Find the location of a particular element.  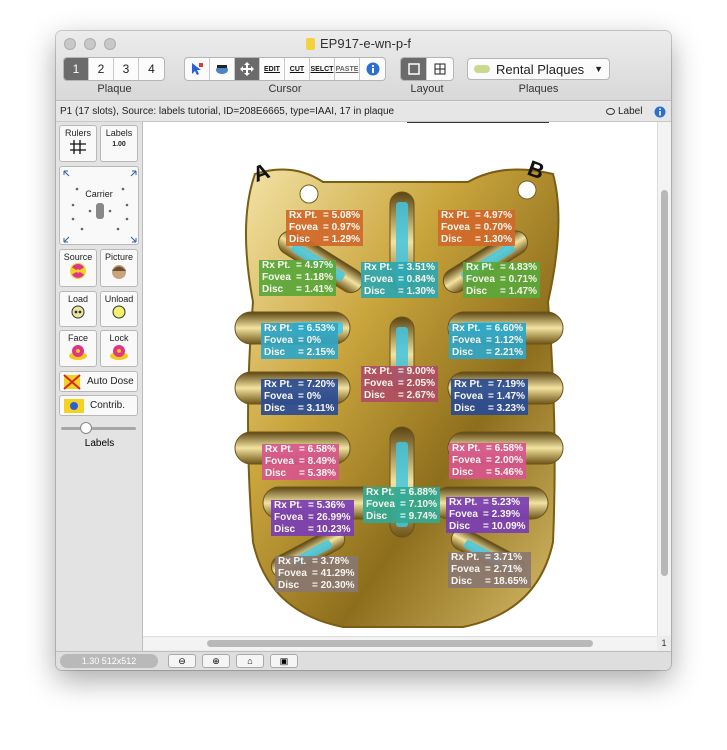

labels-label: Labels is located at coordinates (119, 133).